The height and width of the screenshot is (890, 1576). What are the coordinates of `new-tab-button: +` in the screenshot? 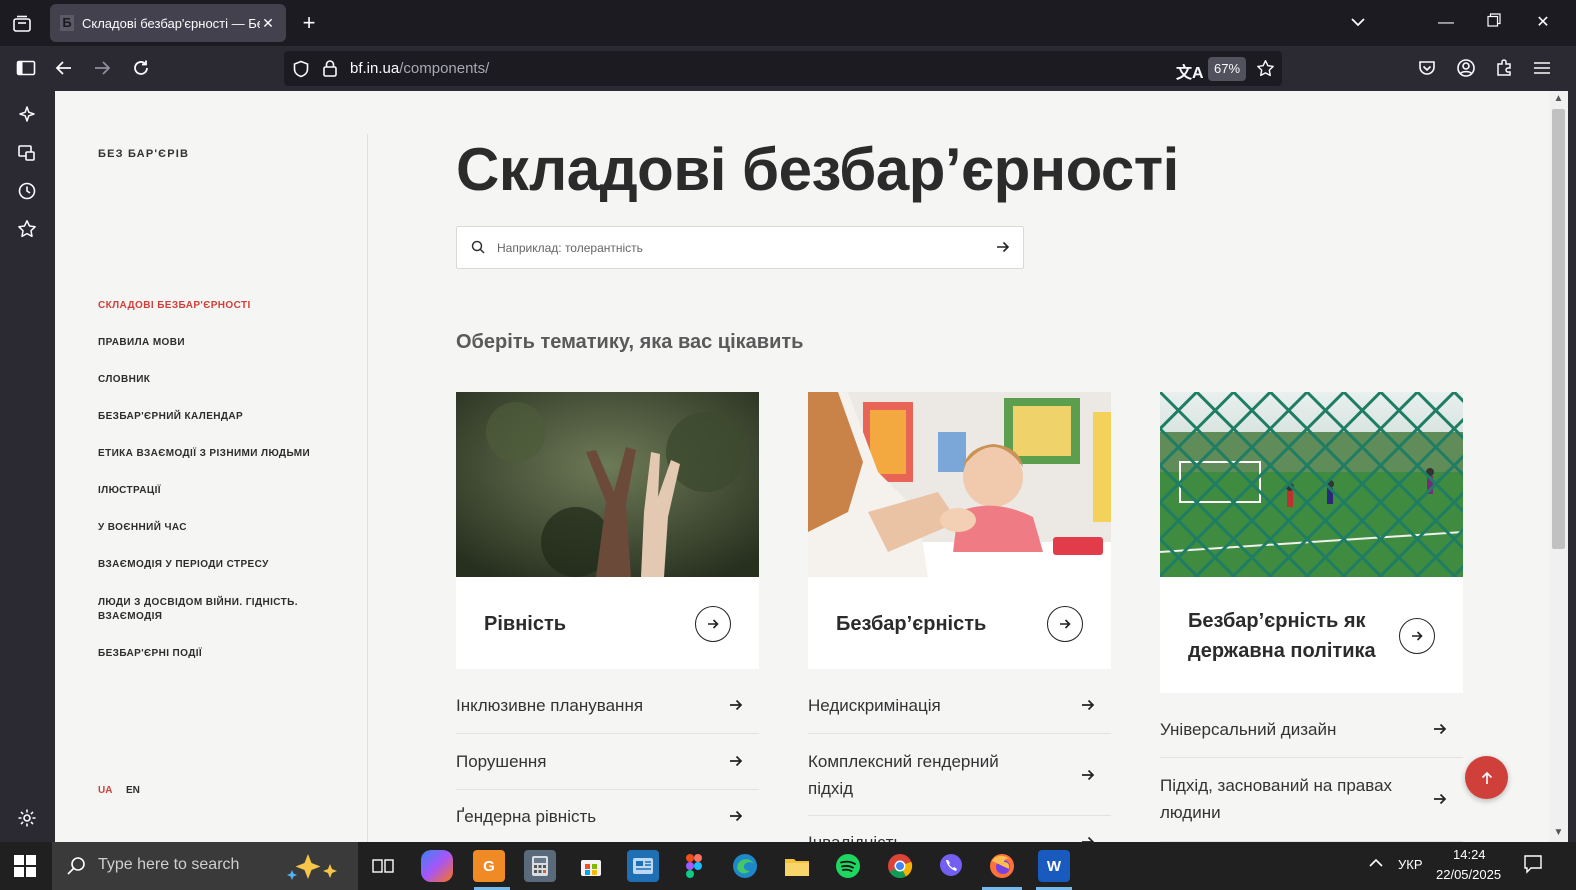 It's located at (309, 23).